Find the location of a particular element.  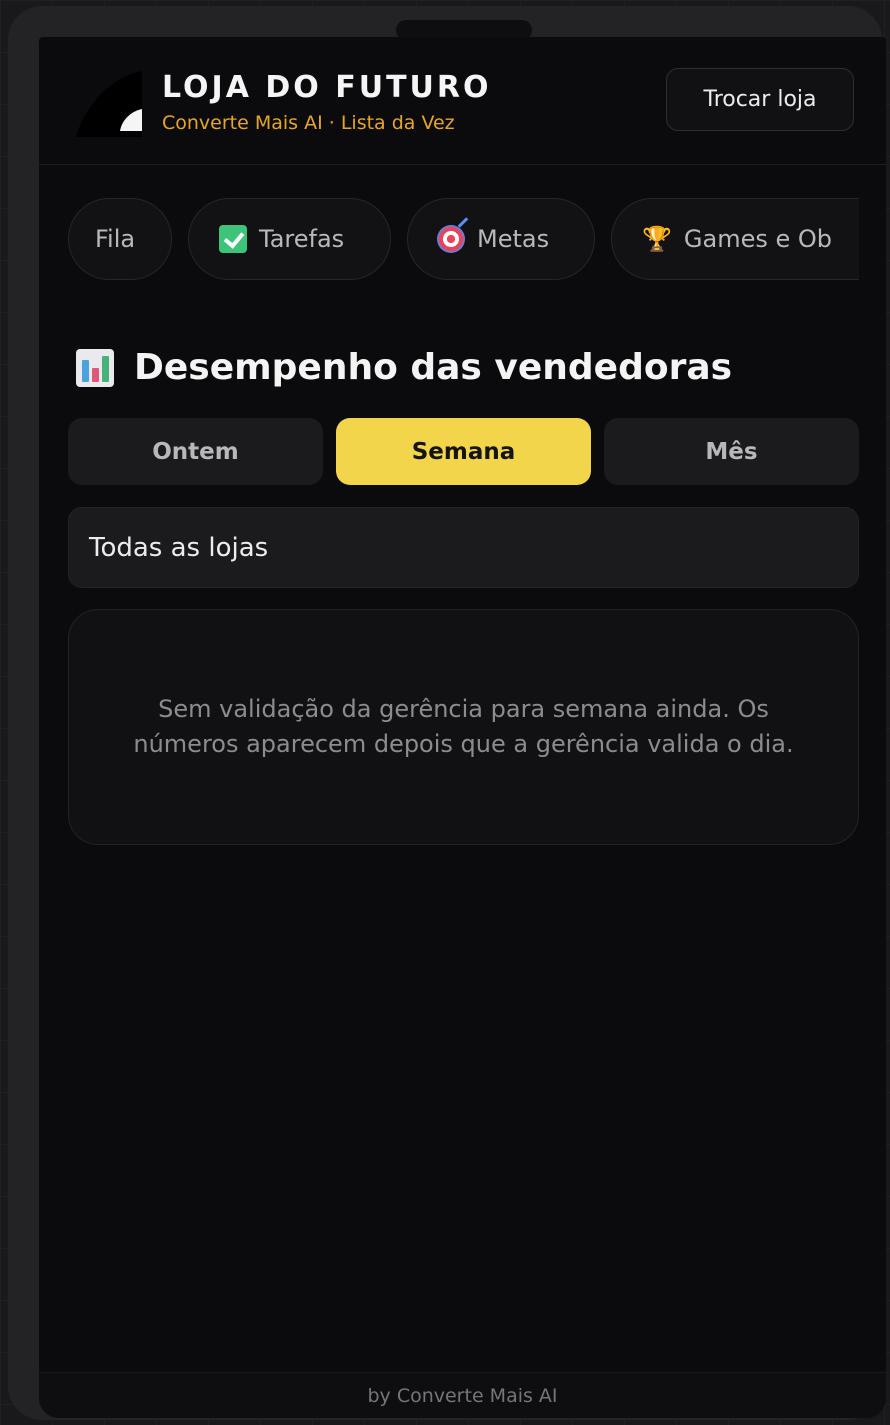

trophy-icon: 🏆 is located at coordinates (657, 239).